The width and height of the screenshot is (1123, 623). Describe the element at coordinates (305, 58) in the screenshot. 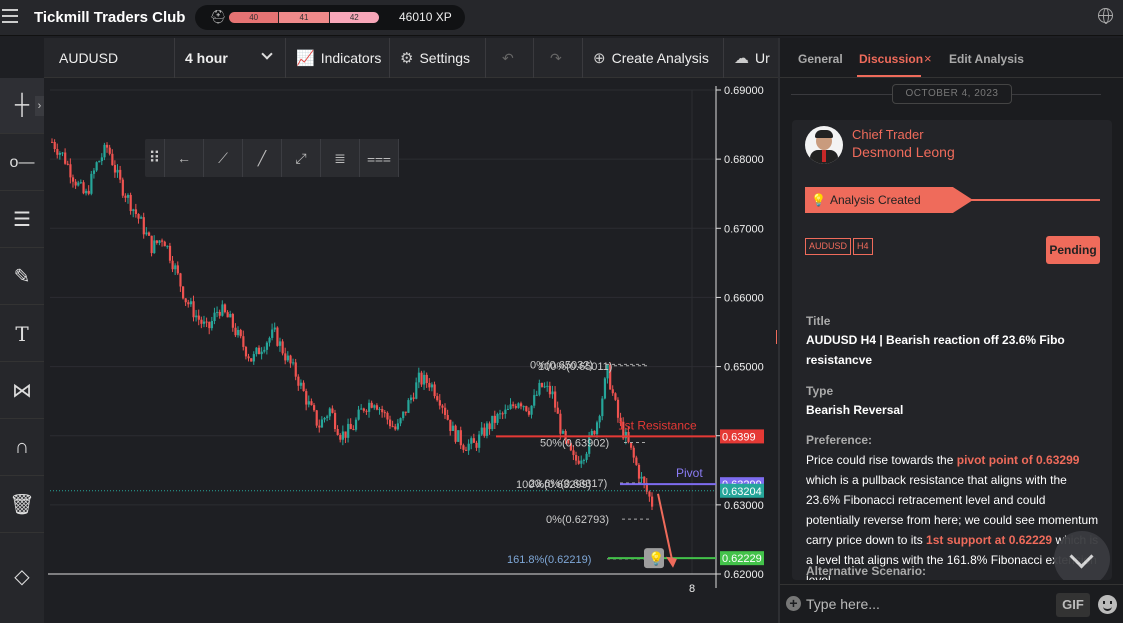

I see `indicators-icon: 📈` at that location.